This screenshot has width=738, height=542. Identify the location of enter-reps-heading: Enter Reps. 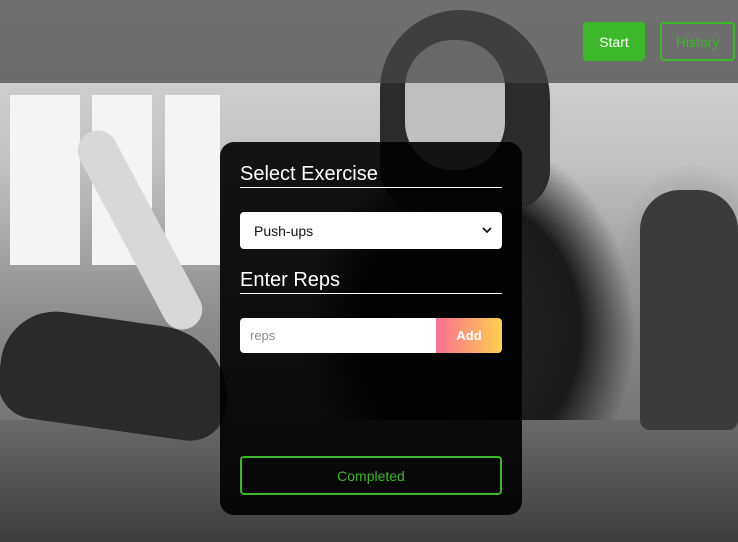
(371, 281).